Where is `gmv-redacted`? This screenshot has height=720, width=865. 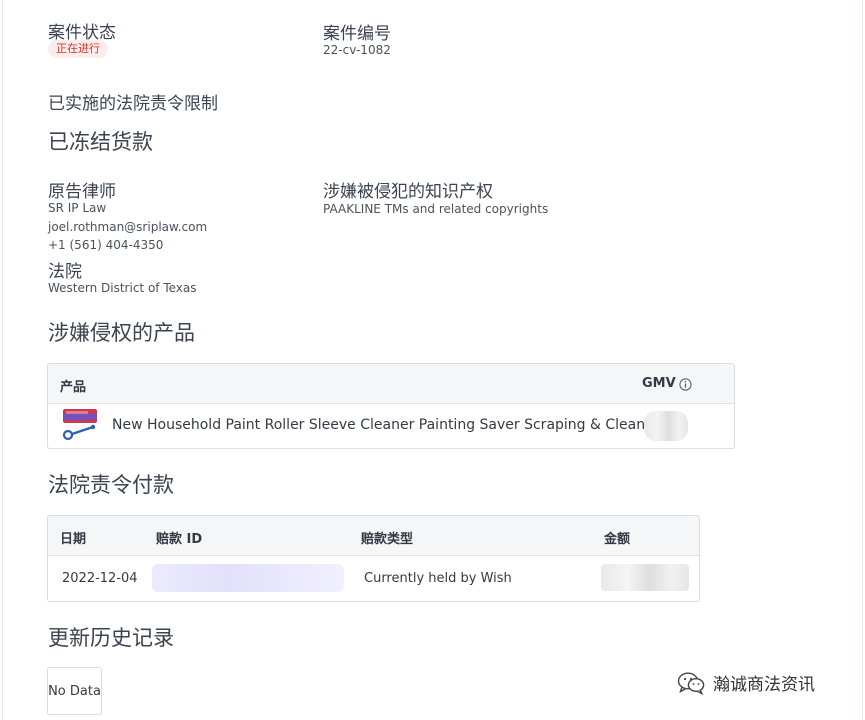
gmv-redacted is located at coordinates (666, 426).